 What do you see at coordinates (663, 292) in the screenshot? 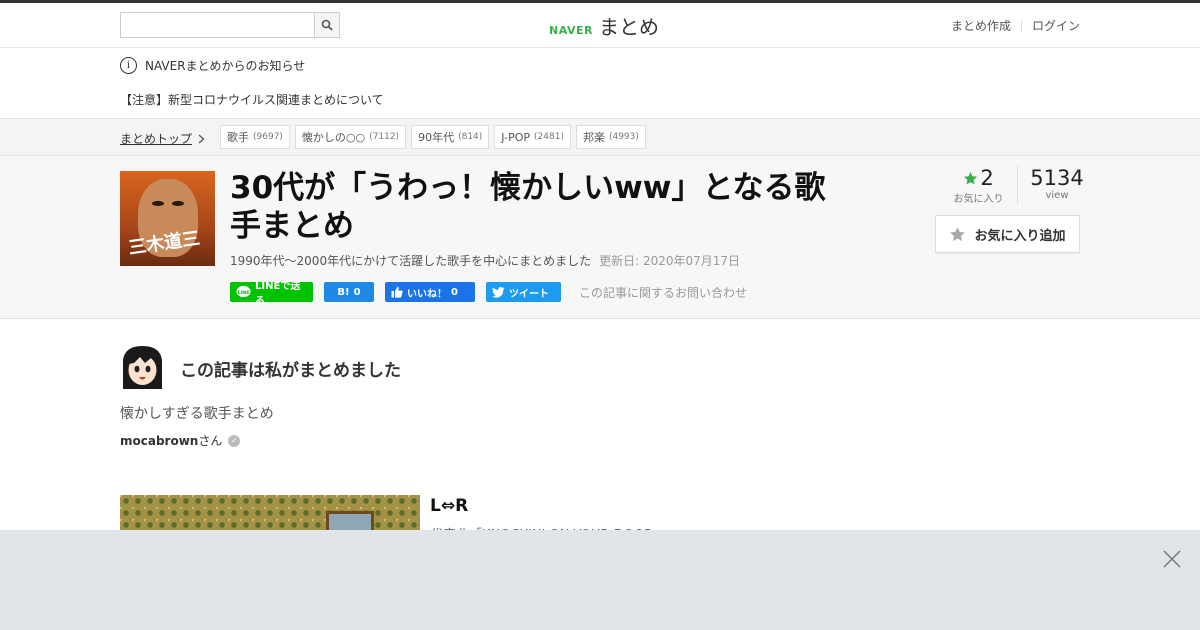
I see `inquiry-link: この記事に関するお問い合わせ` at bounding box center [663, 292].